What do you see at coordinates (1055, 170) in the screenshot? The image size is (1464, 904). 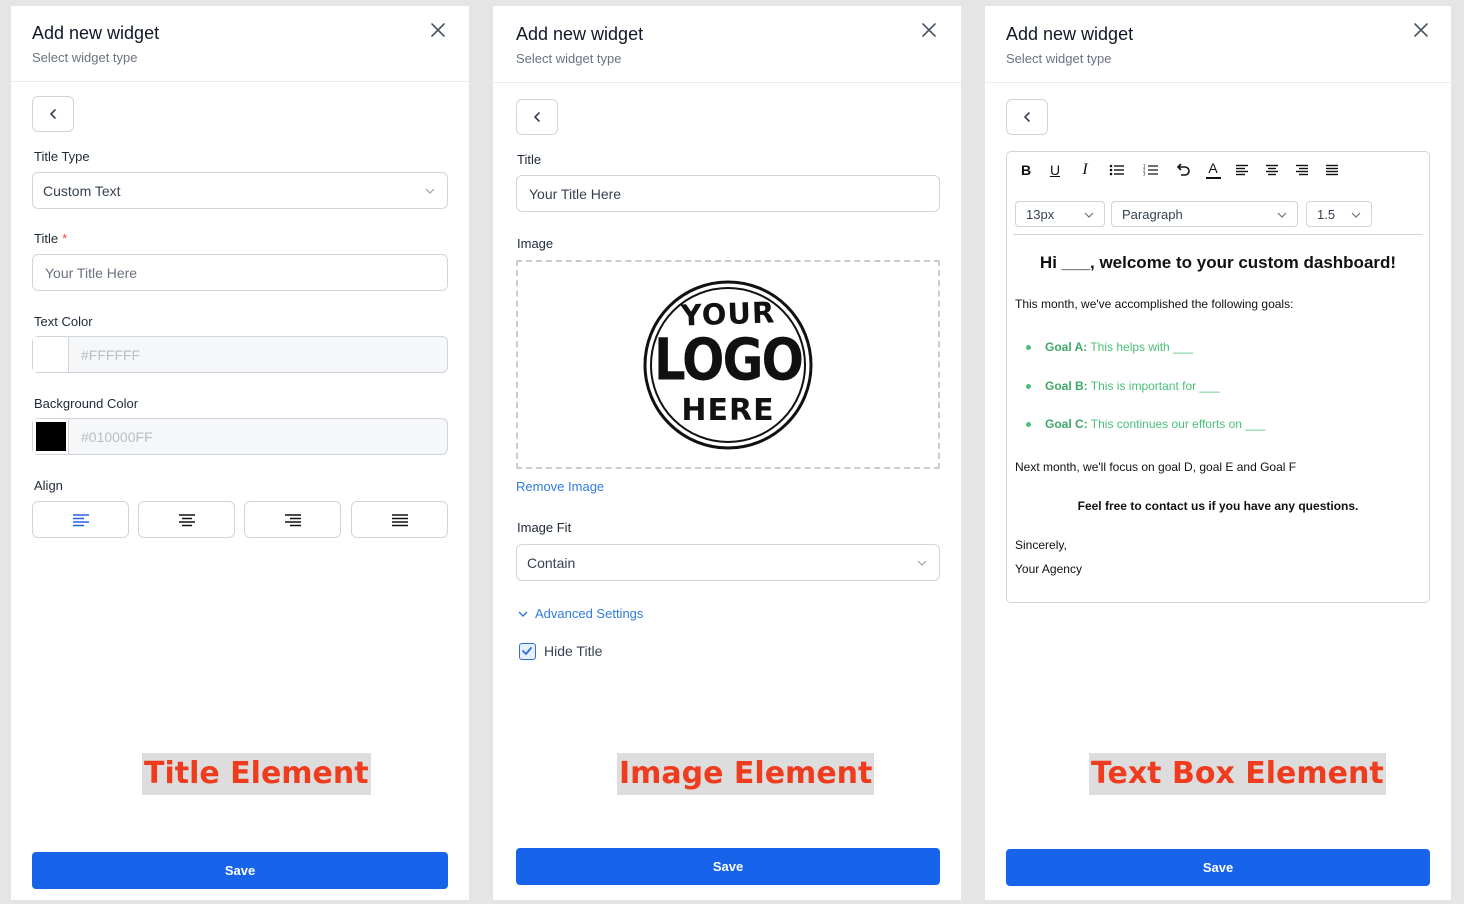 I see `underline-button: U` at bounding box center [1055, 170].